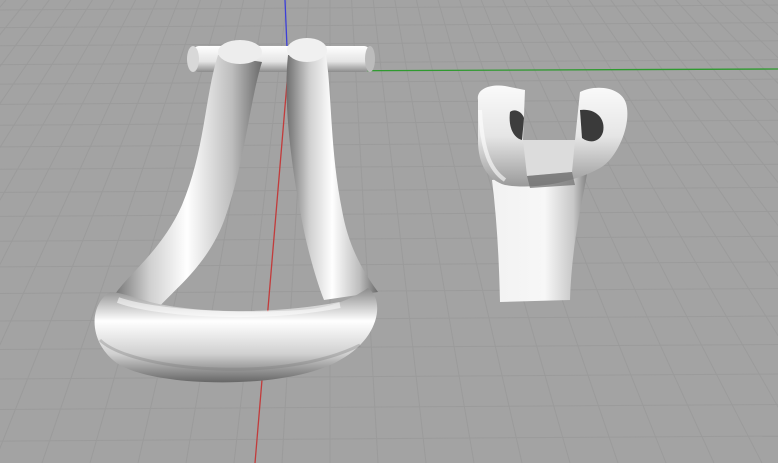  Describe the element at coordinates (549, 158) in the screenshot. I see `hanger-slot` at that location.